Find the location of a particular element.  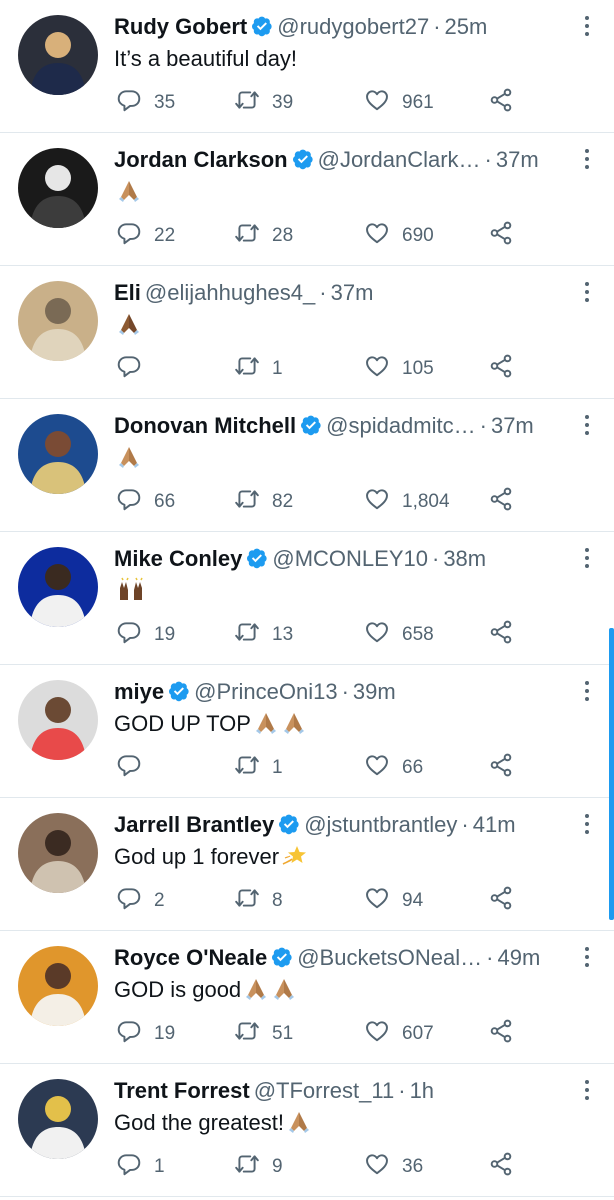

folded-hands-dark-emoji is located at coordinates (129, 327).